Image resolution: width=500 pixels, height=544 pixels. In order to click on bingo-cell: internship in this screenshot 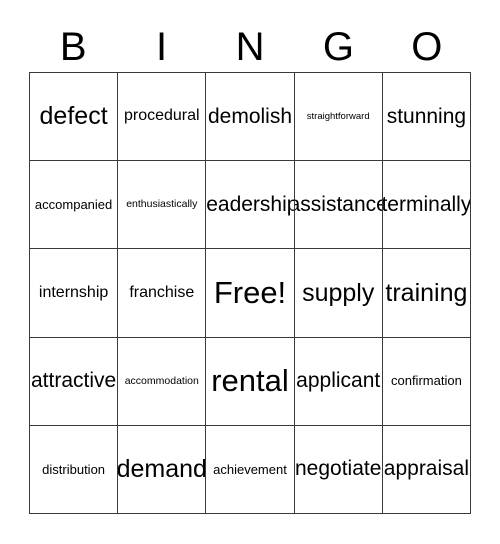, I will do `click(74, 293)`.